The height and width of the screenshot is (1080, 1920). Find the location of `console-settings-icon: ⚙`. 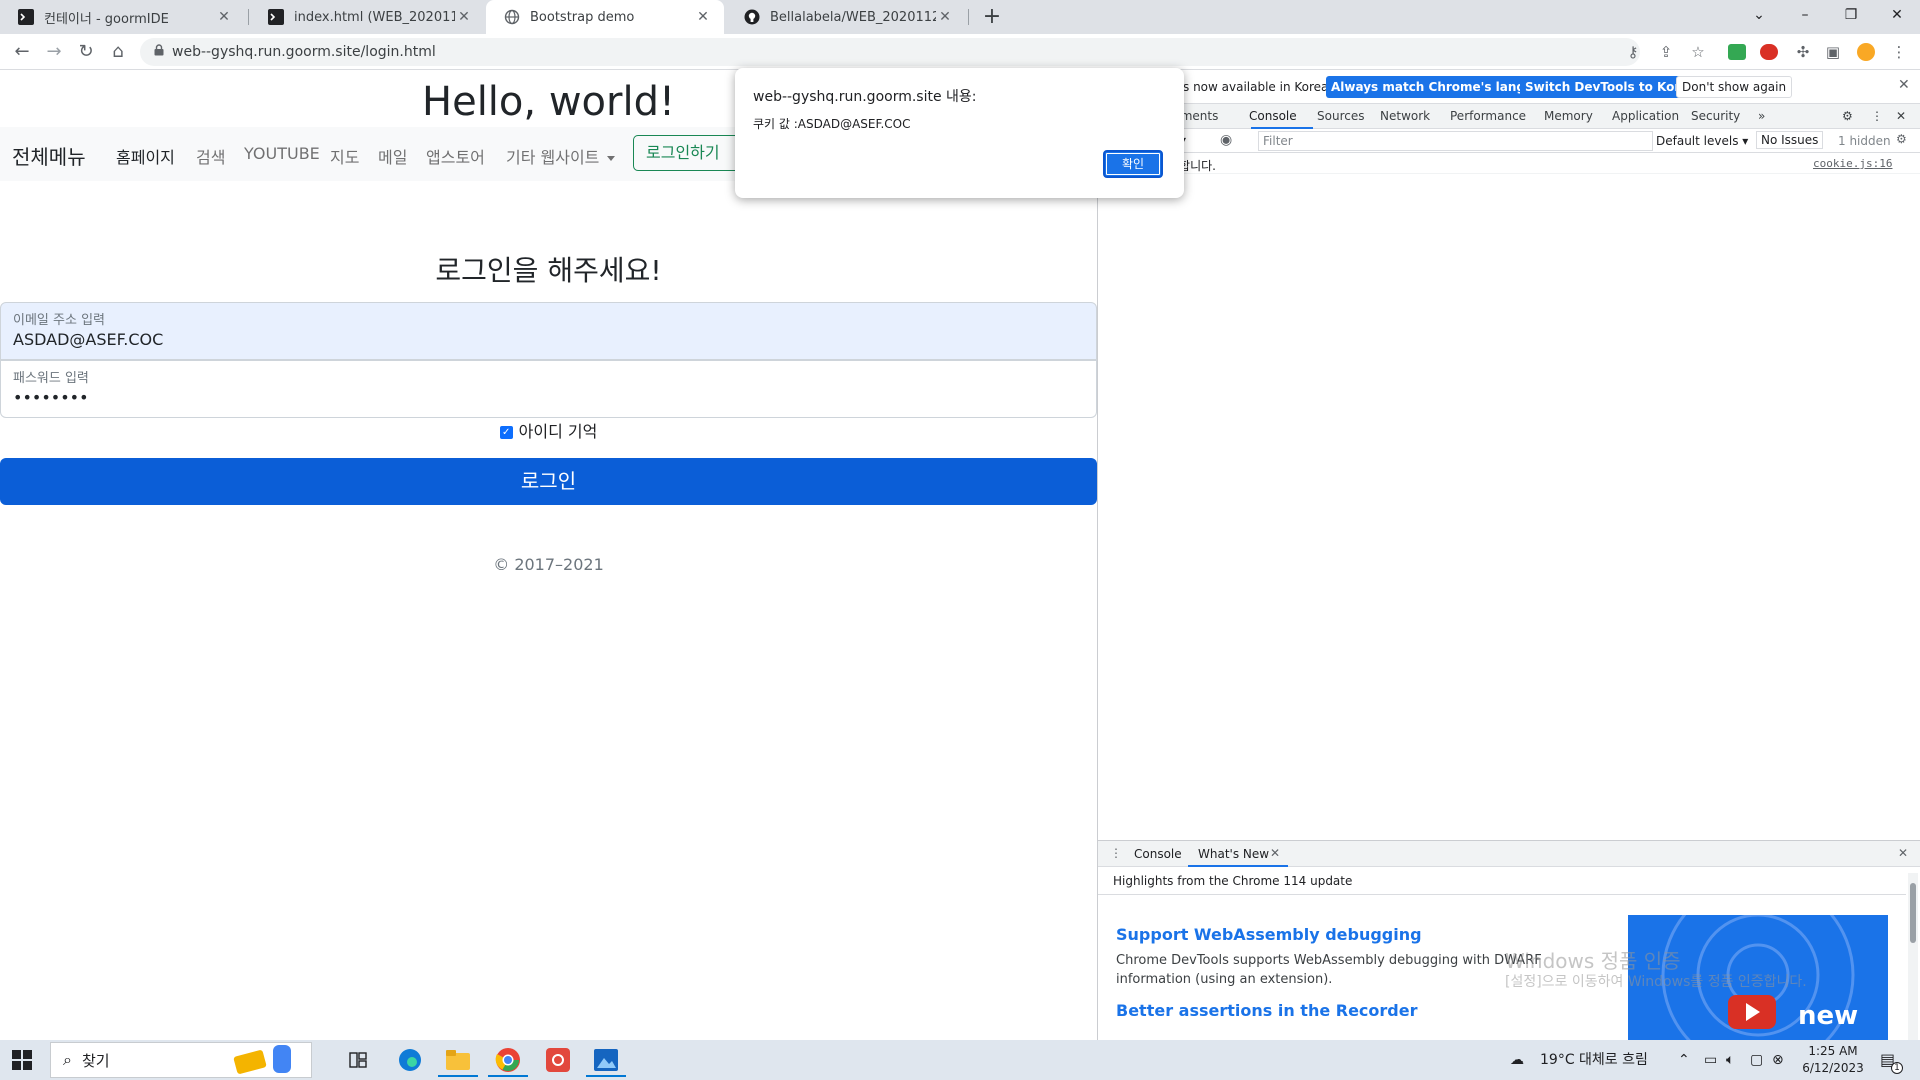

console-settings-icon: ⚙ is located at coordinates (1901, 139).